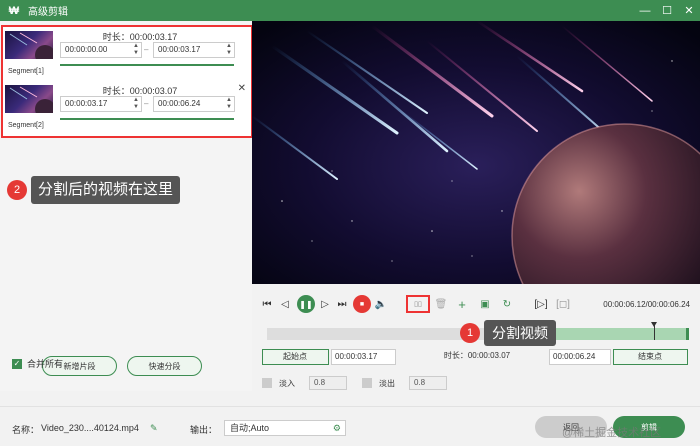  Describe the element at coordinates (267, 383) in the screenshot. I see `fade-in-checkbox` at that location.